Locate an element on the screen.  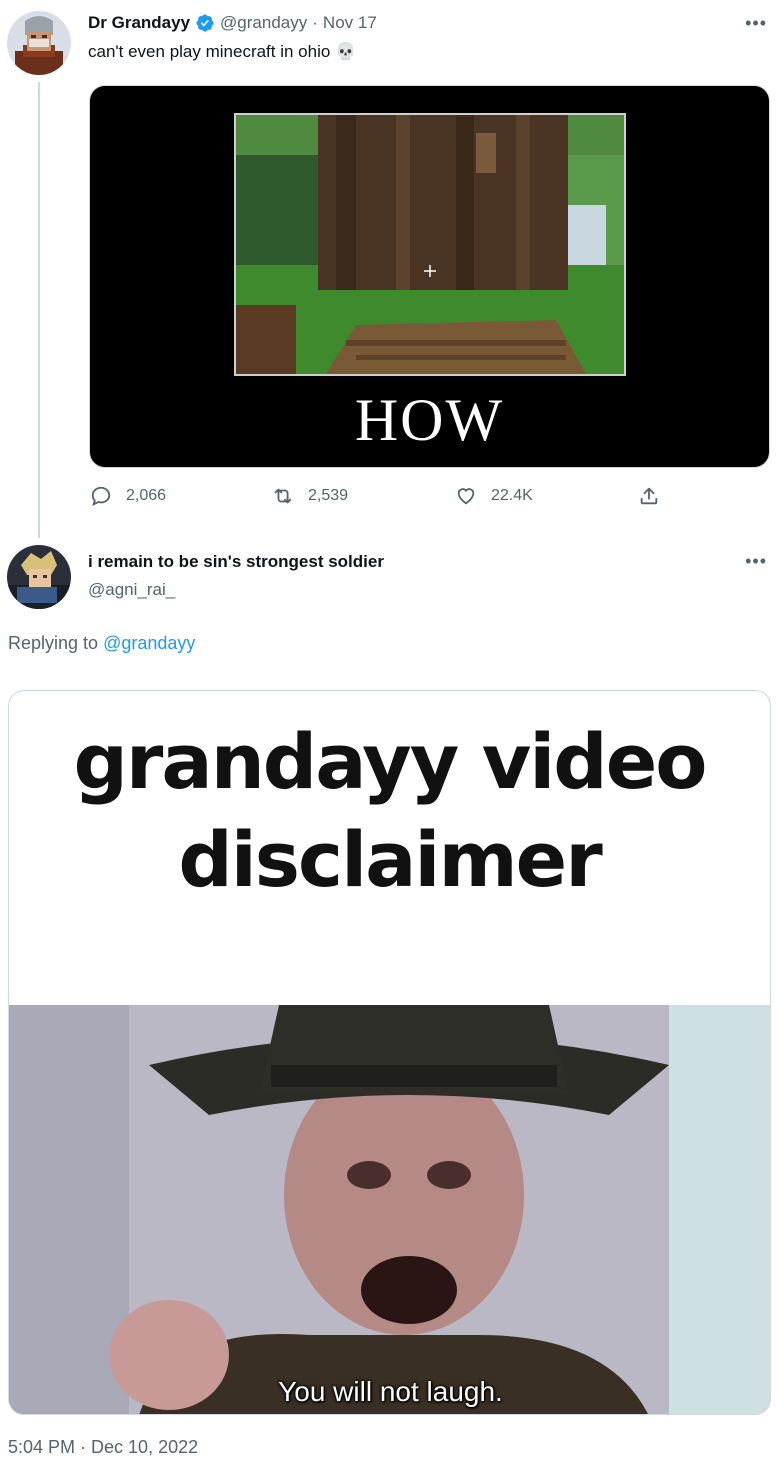
reply-button: 2,066 is located at coordinates (128, 496).